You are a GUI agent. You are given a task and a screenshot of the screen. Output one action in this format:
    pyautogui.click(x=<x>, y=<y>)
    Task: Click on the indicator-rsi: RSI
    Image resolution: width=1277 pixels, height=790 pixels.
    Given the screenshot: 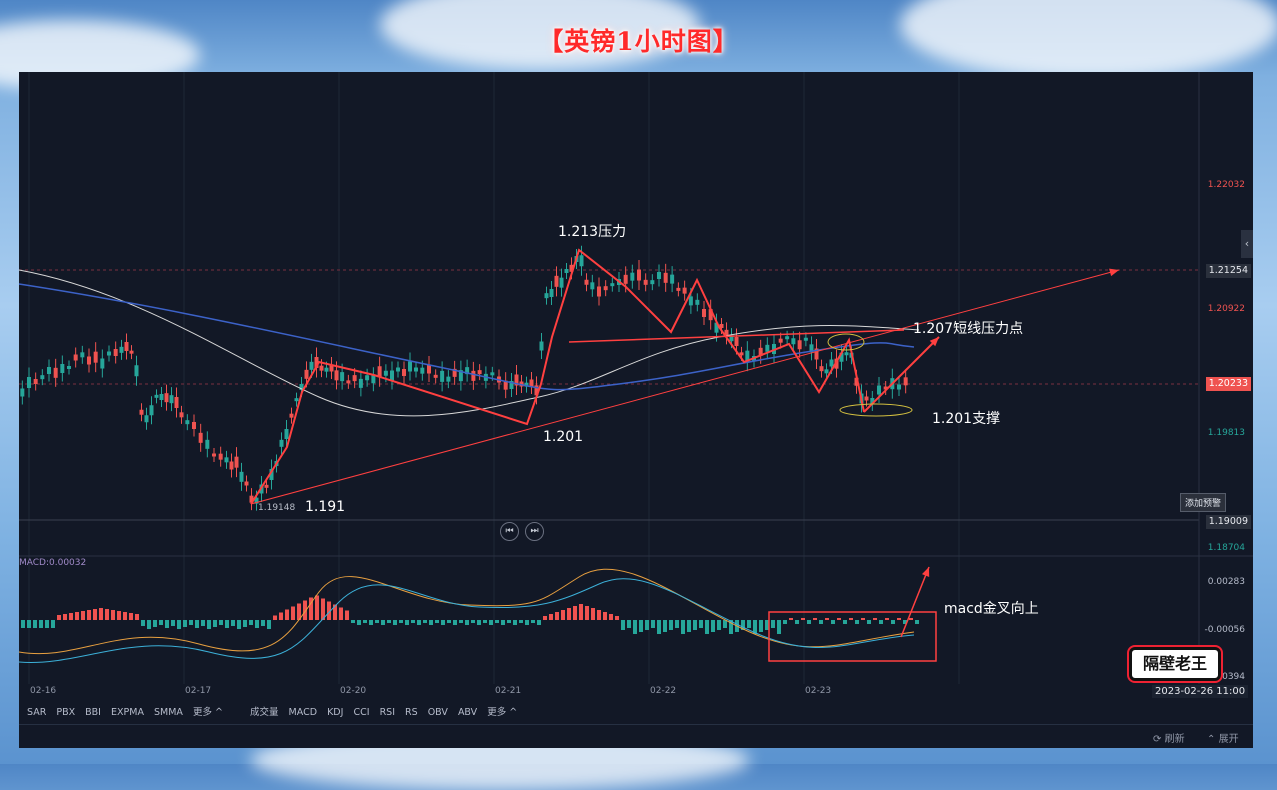 What is the action you would take?
    pyautogui.click(x=387, y=712)
    